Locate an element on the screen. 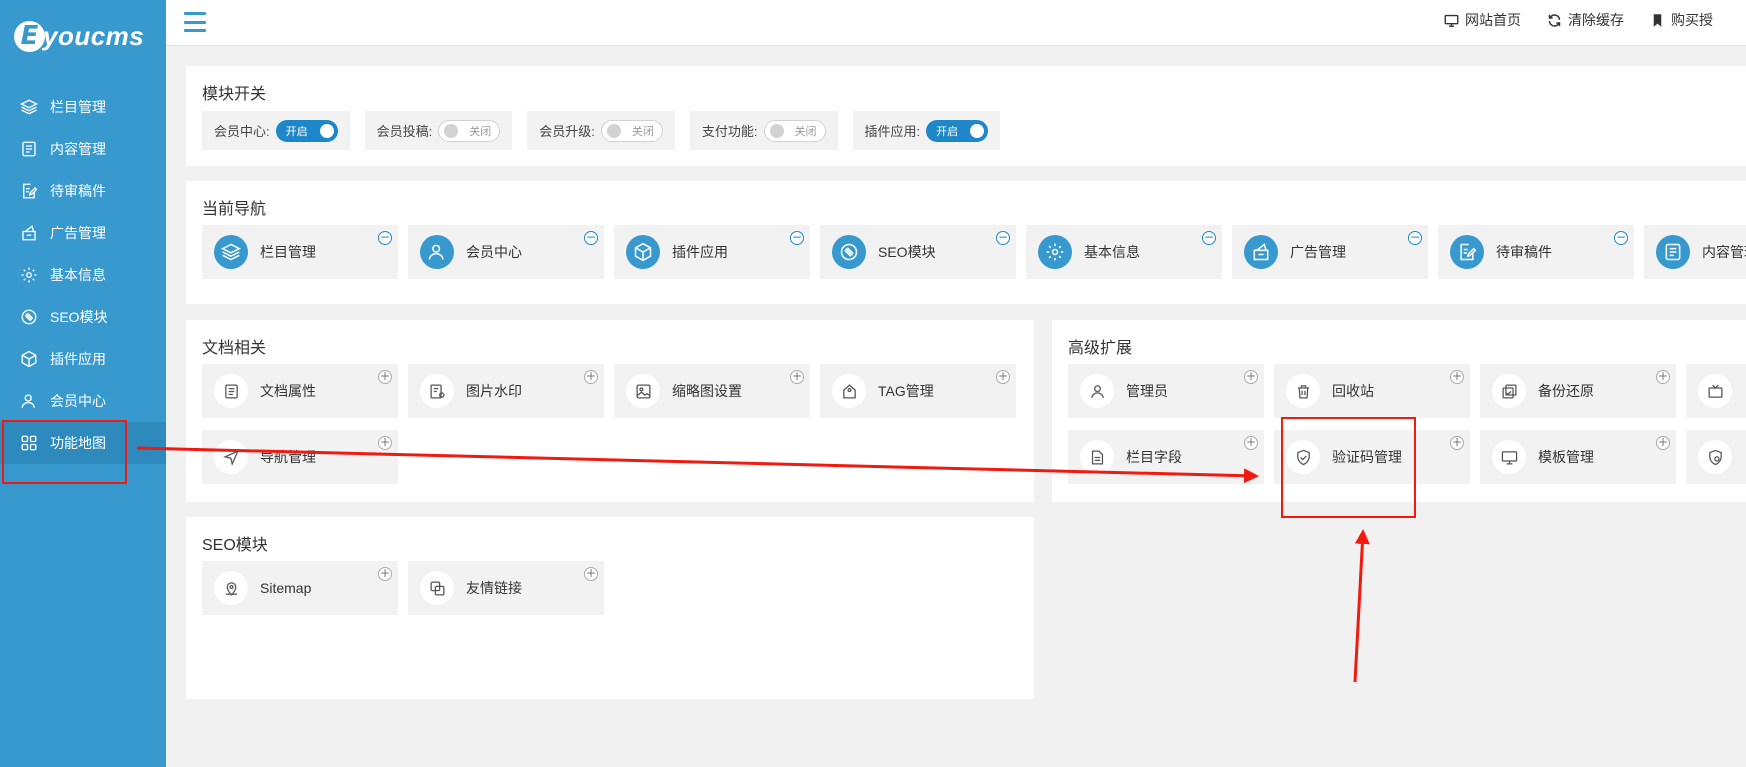  nav-card: 待审稿件 − is located at coordinates (1536, 252).